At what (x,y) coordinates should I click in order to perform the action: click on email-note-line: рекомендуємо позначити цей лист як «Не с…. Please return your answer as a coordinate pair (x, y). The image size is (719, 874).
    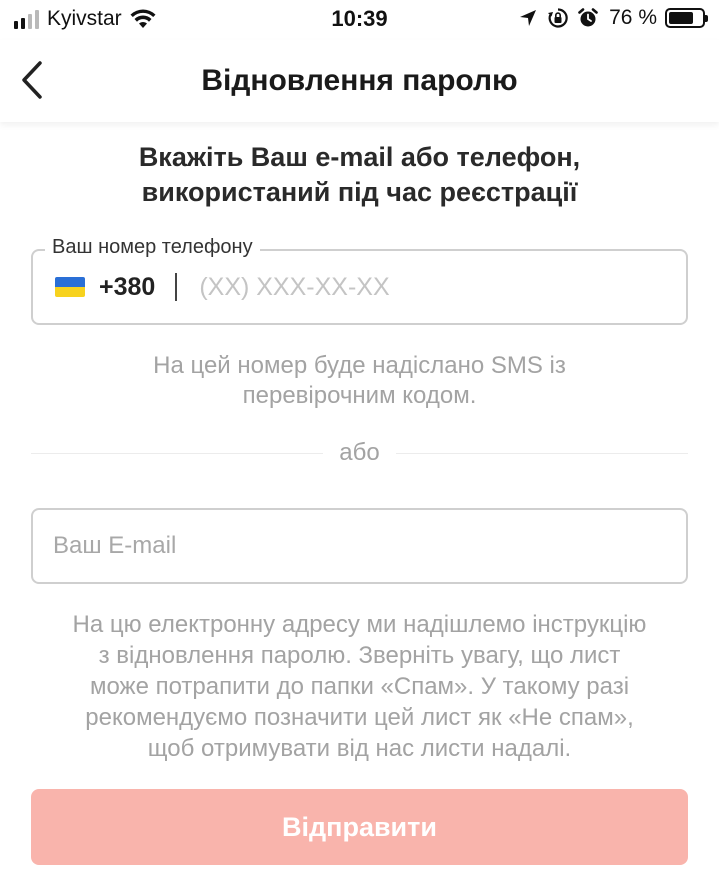
    Looking at the image, I should click on (359, 717).